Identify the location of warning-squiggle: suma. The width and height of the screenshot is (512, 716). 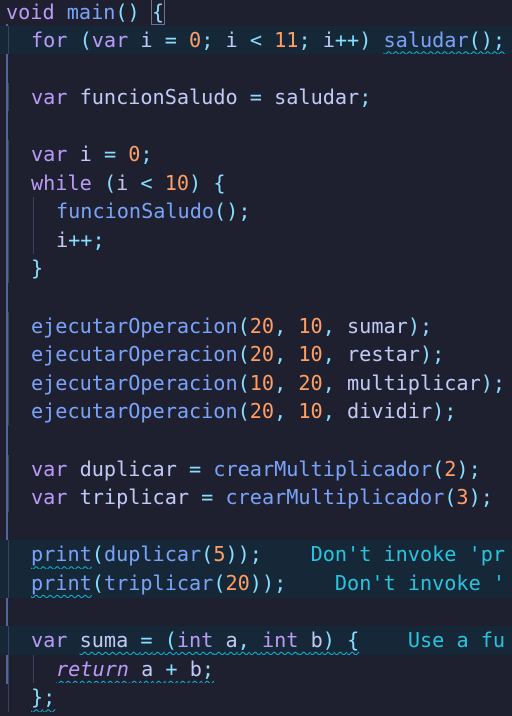
(104, 640).